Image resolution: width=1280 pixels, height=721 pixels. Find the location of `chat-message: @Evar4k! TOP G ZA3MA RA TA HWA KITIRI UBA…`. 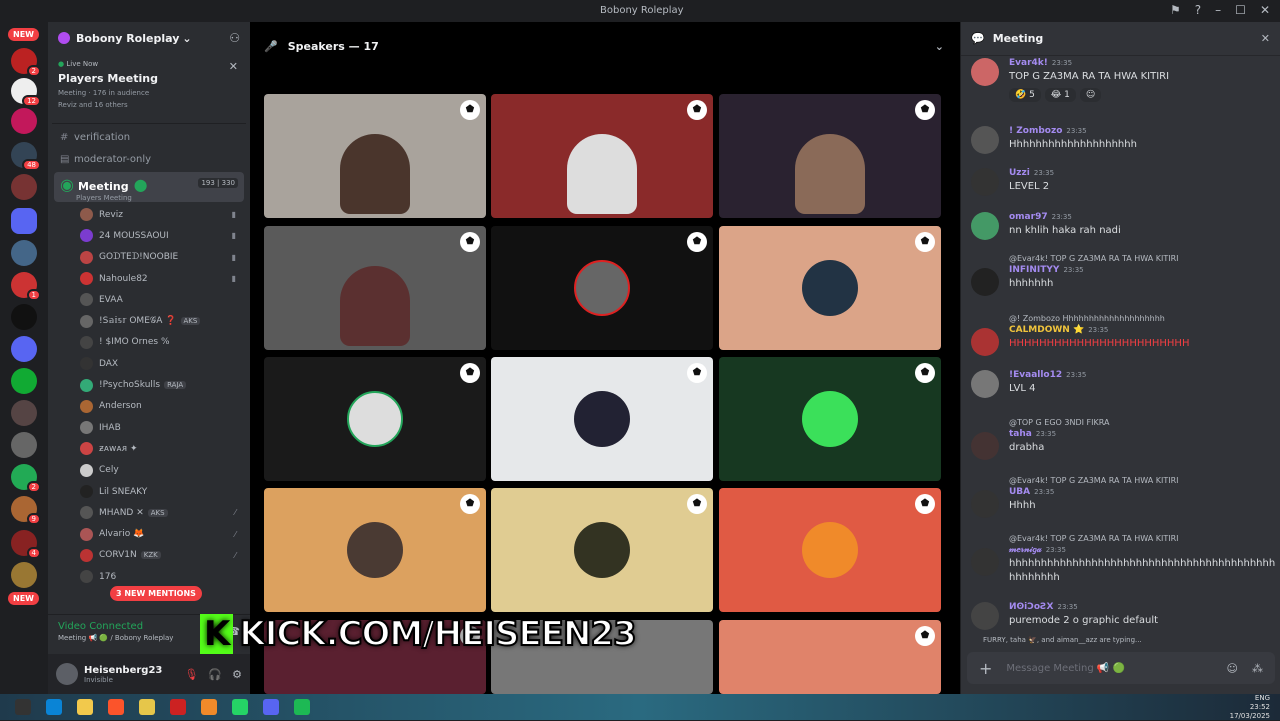

chat-message: @Evar4k! TOP G ZA3MA RA TA HWA KITIRI UBA… is located at coordinates (1121, 497).